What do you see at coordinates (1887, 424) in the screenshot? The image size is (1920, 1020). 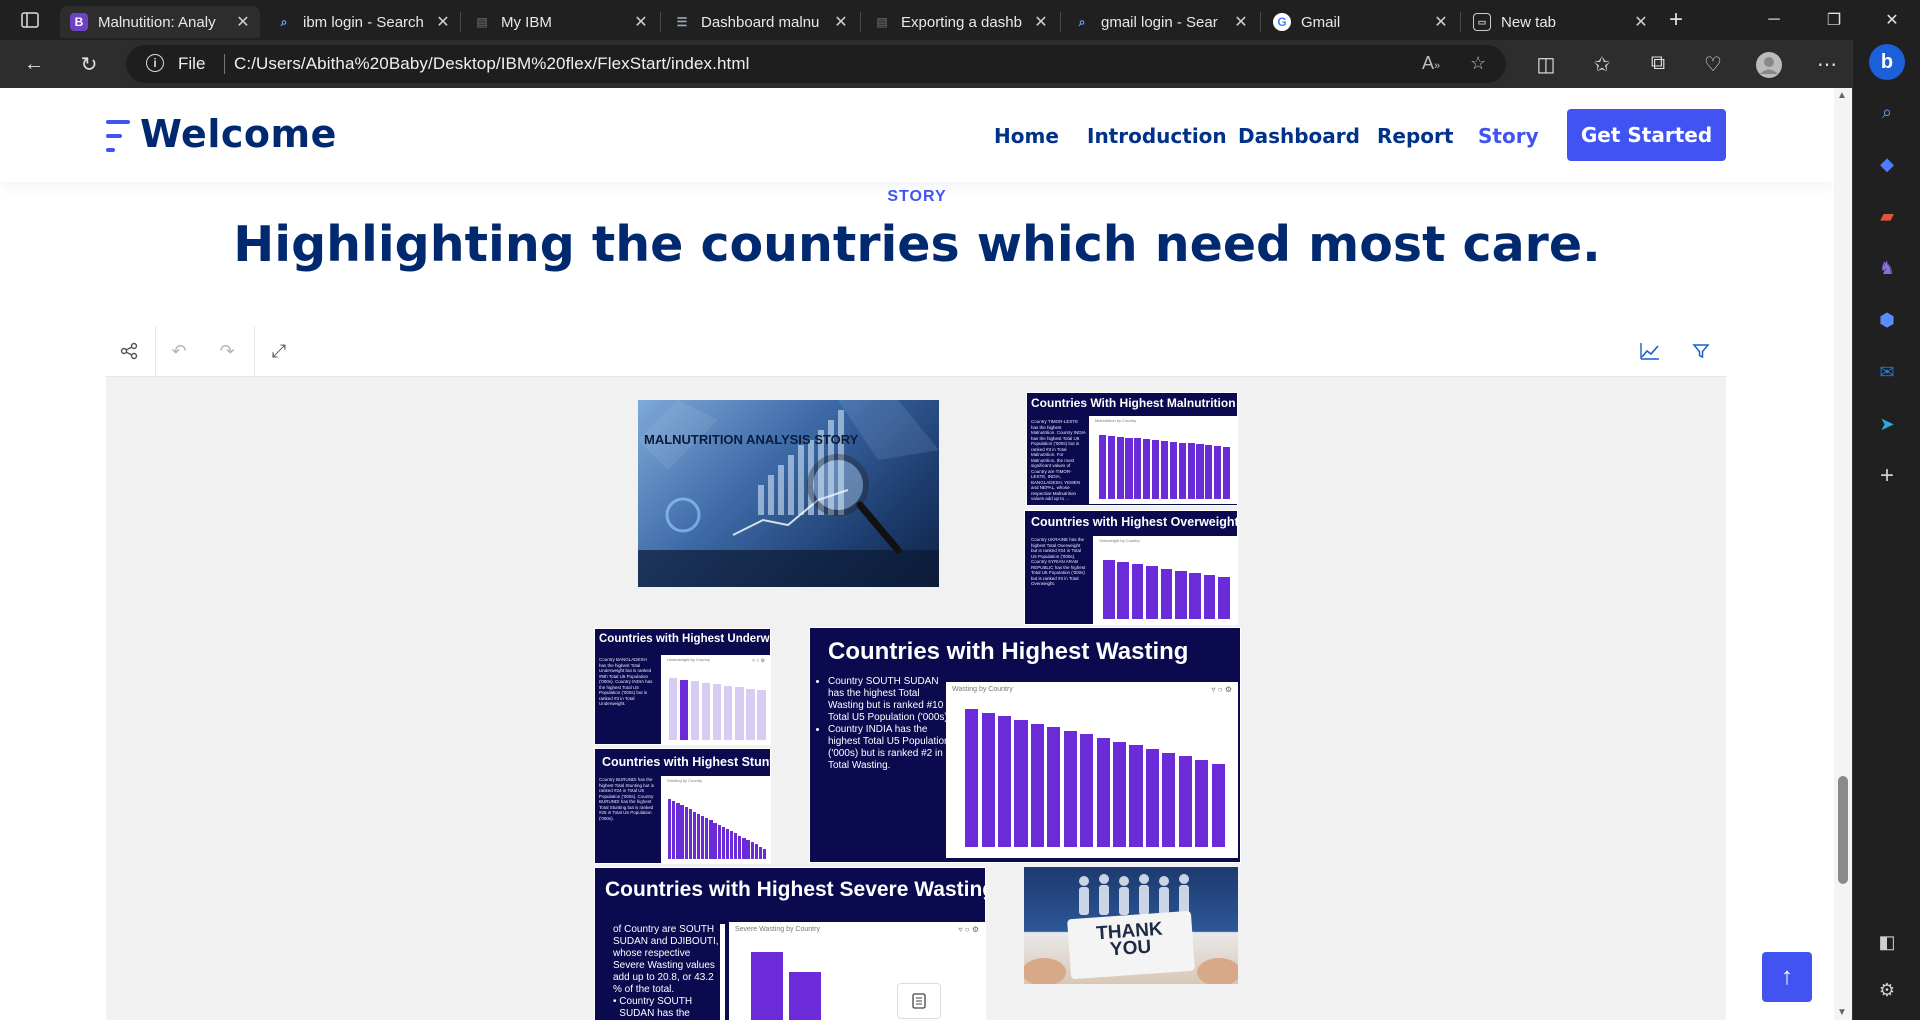 I see `send-icon: ➤` at bounding box center [1887, 424].